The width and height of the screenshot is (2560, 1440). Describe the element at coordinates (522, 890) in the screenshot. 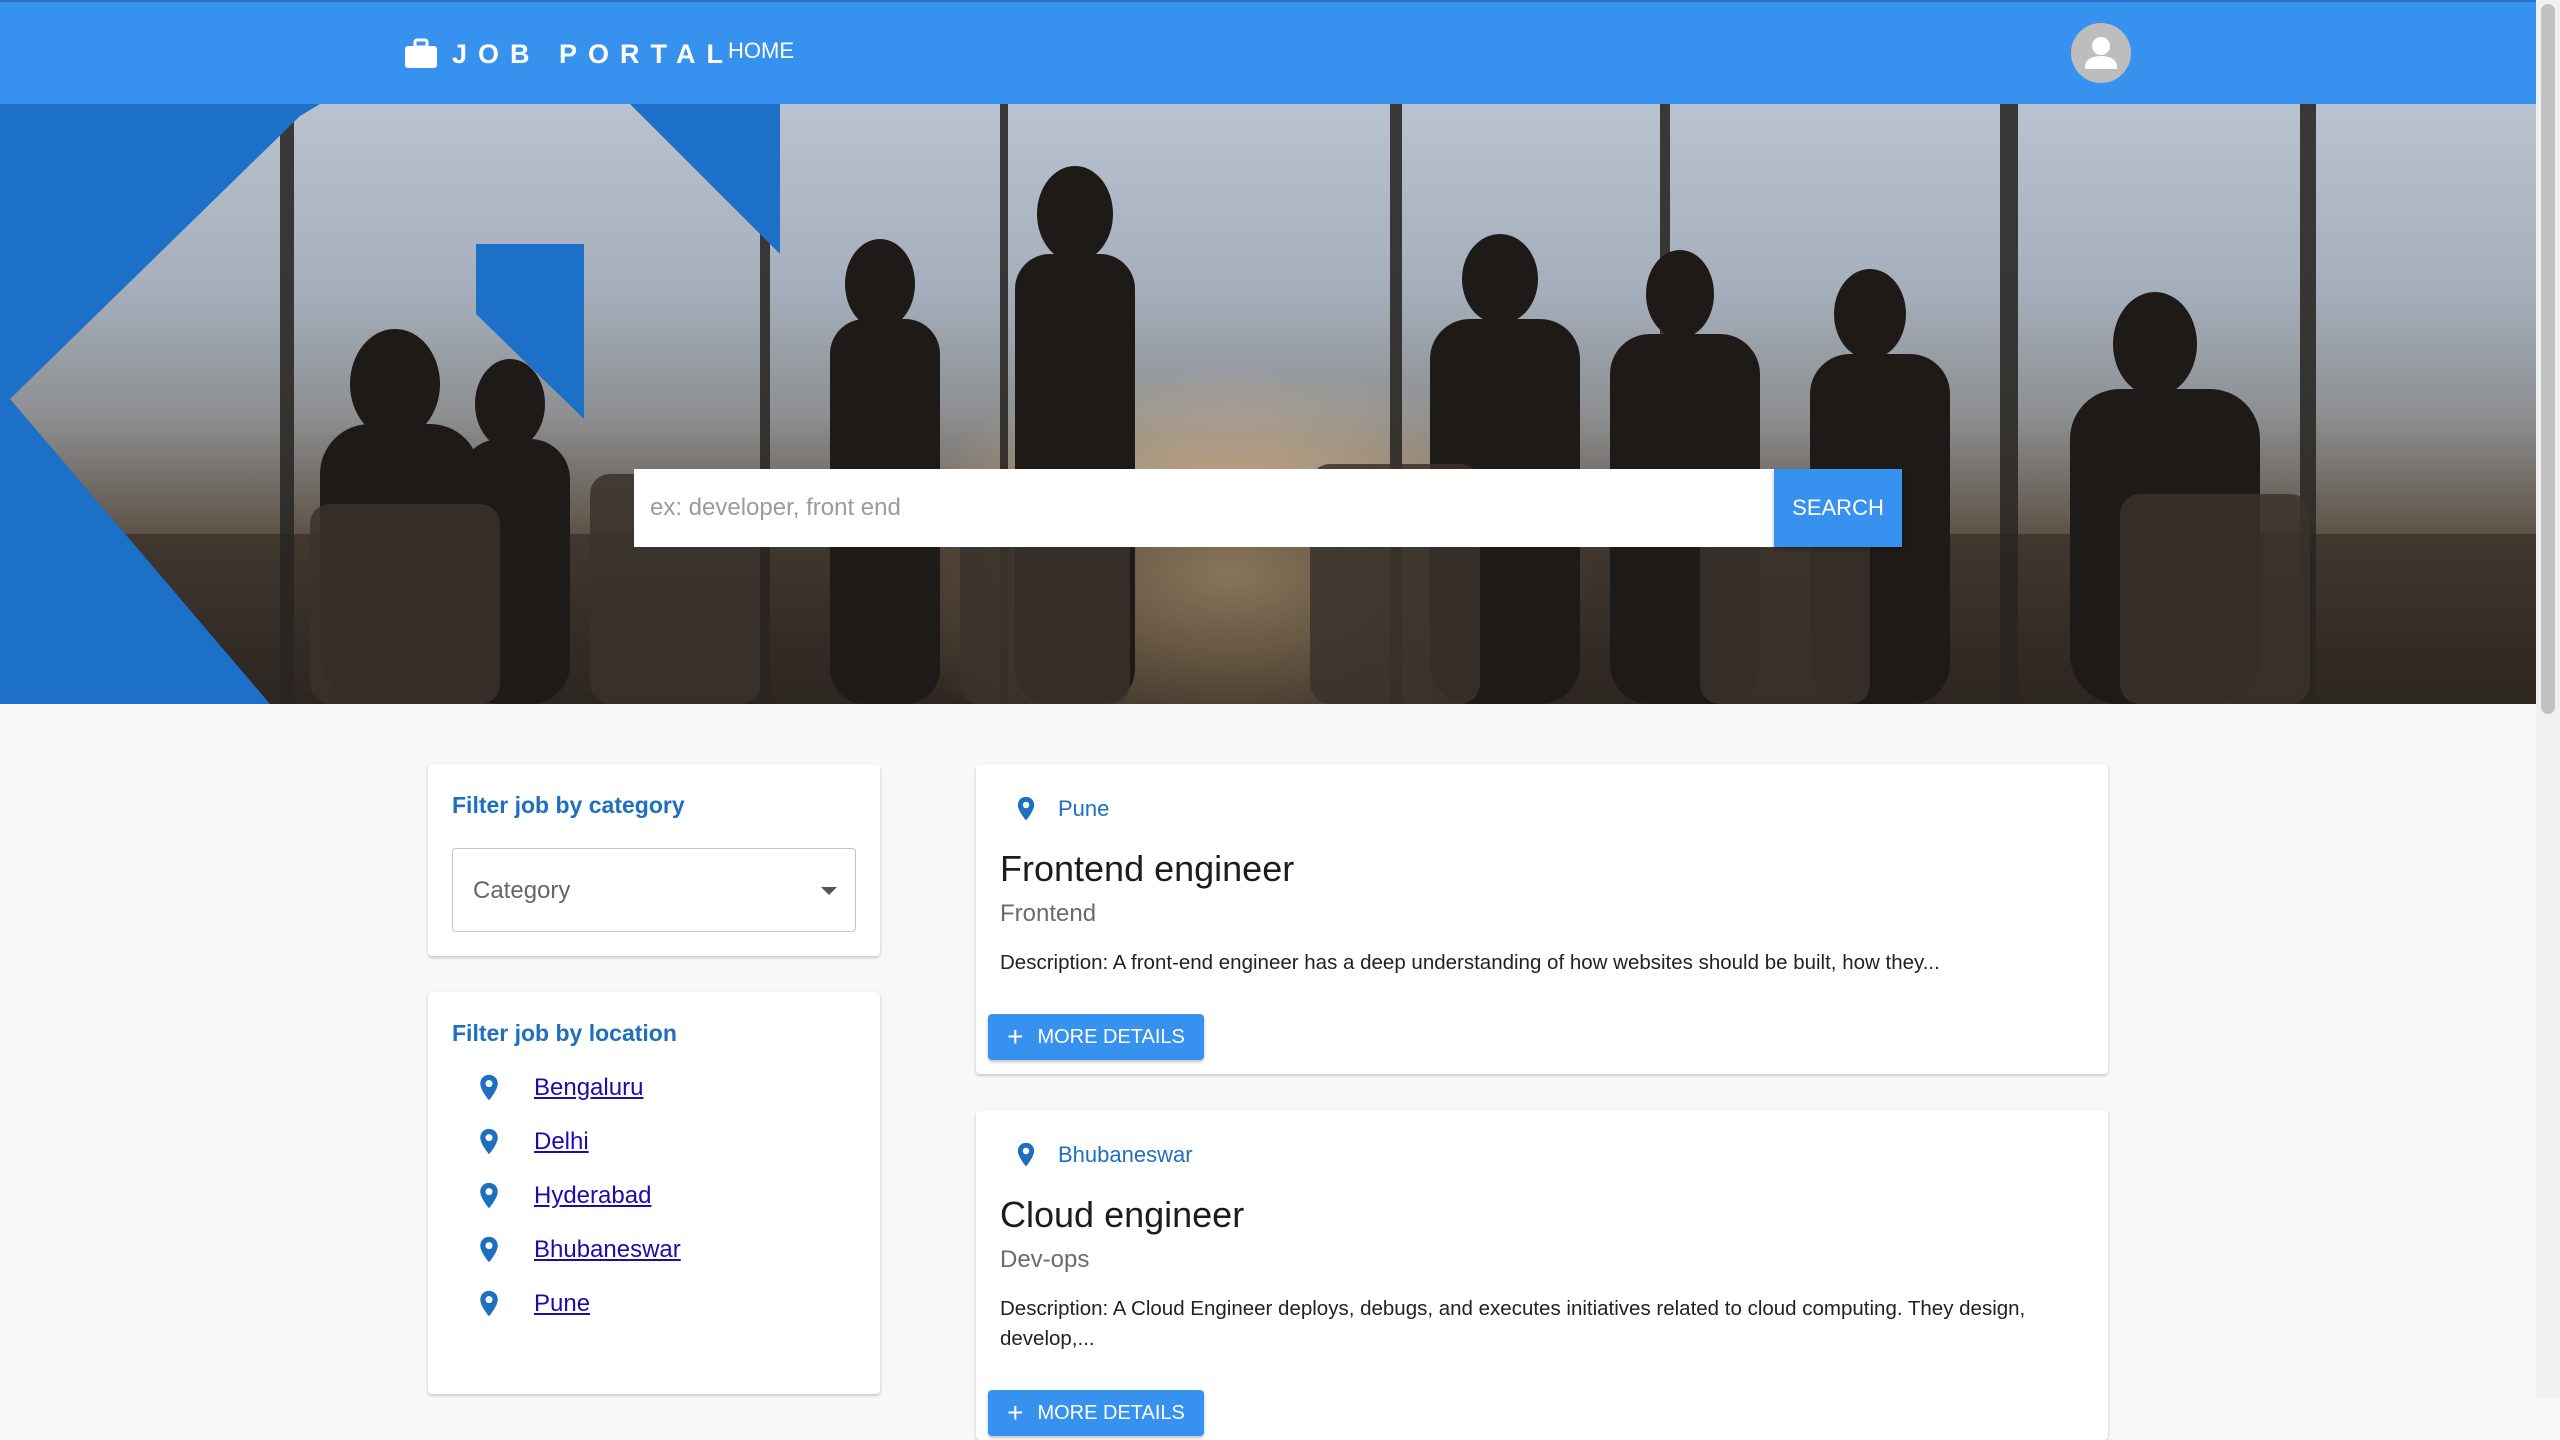

I see `category-select-label: Category` at that location.